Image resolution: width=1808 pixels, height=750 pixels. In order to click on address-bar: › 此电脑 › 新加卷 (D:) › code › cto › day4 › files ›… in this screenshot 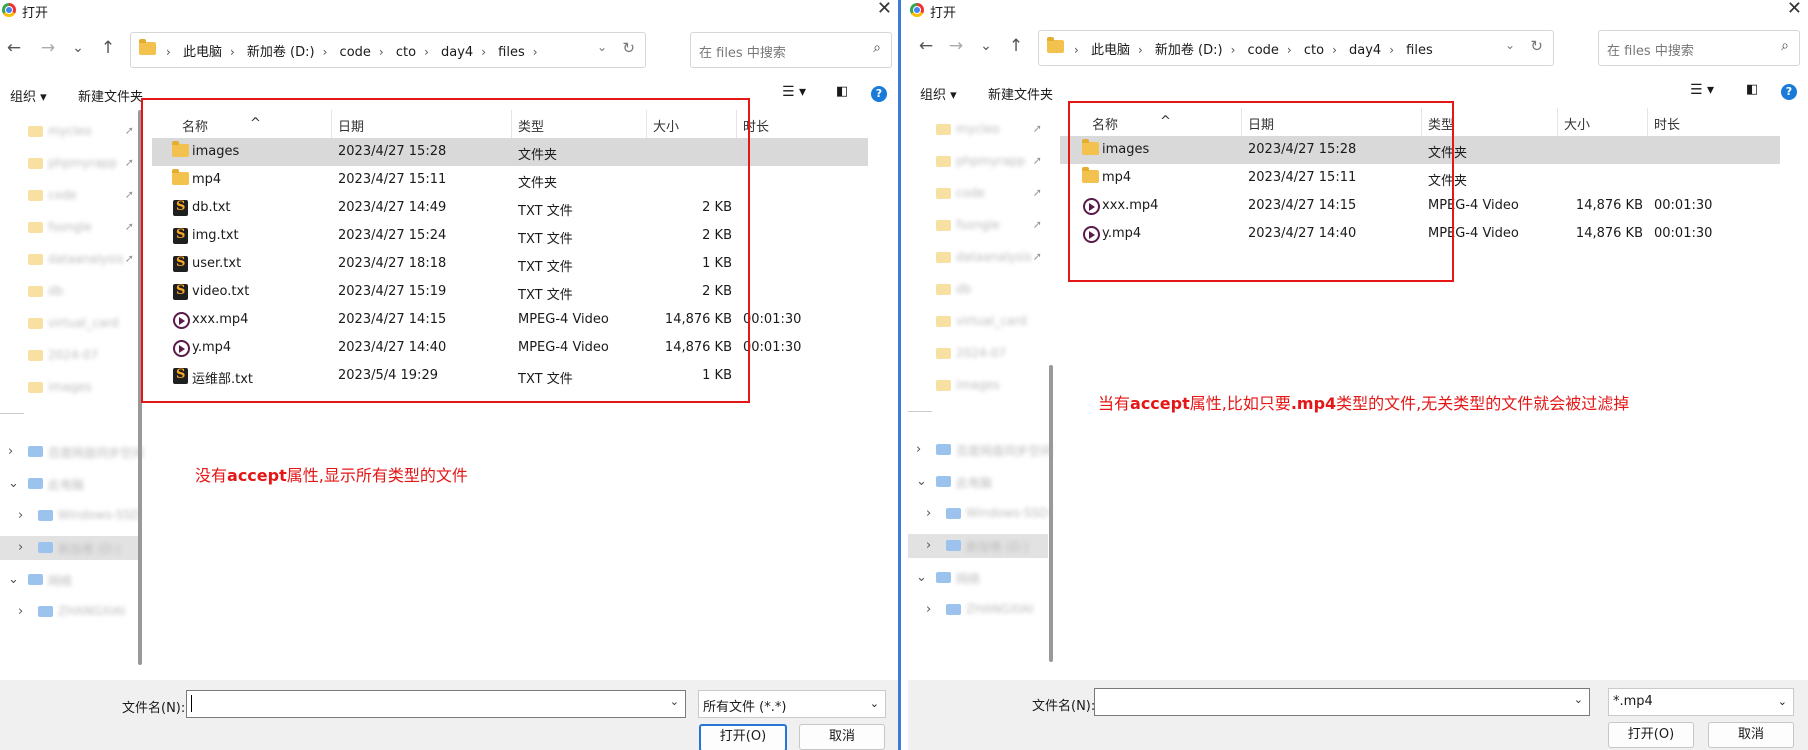, I will do `click(388, 50)`.